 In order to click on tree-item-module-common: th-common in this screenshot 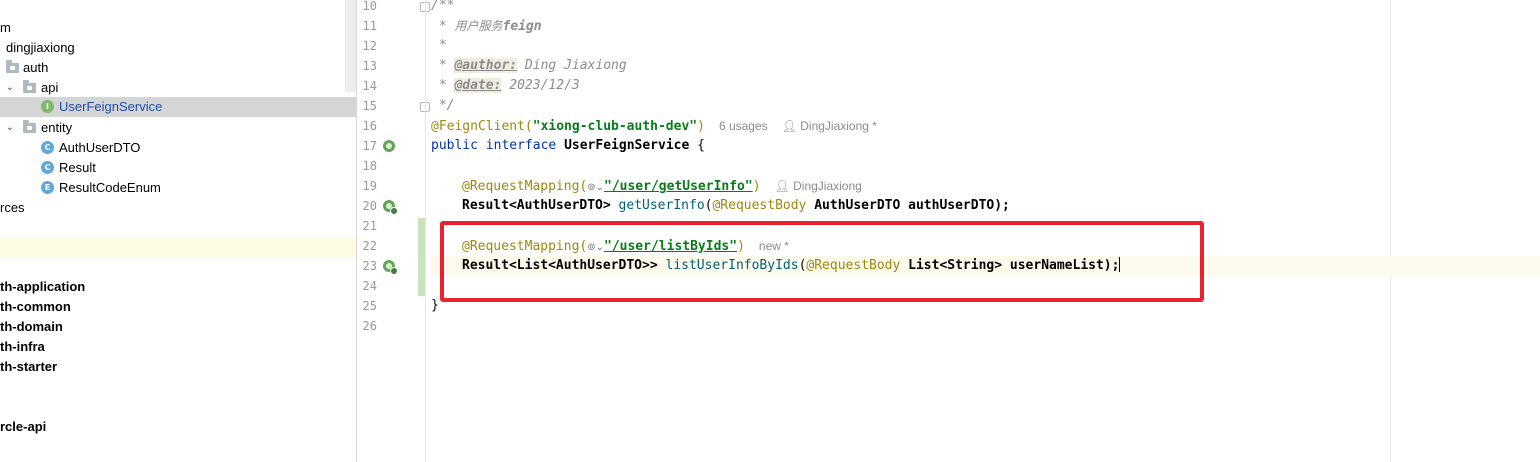, I will do `click(178, 307)`.